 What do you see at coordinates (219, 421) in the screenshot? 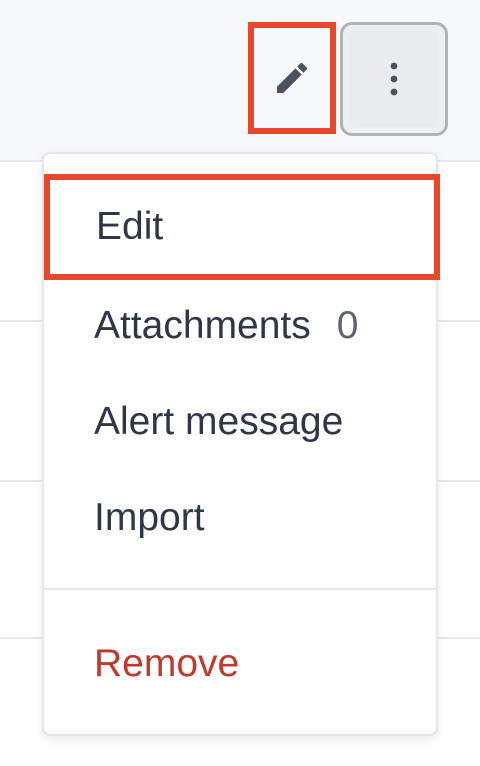
I see `menu-item-label: Alert message` at bounding box center [219, 421].